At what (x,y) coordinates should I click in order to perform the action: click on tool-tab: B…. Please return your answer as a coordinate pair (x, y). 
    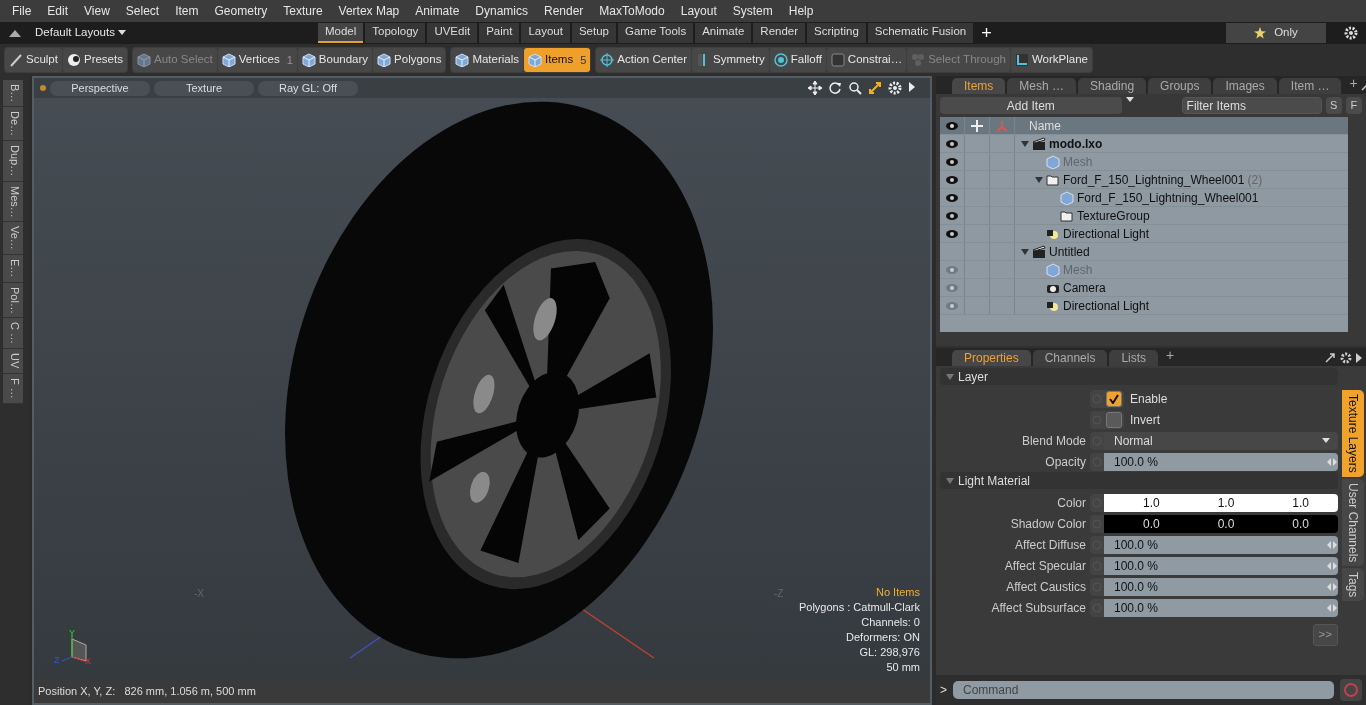
    Looking at the image, I should click on (13, 94).